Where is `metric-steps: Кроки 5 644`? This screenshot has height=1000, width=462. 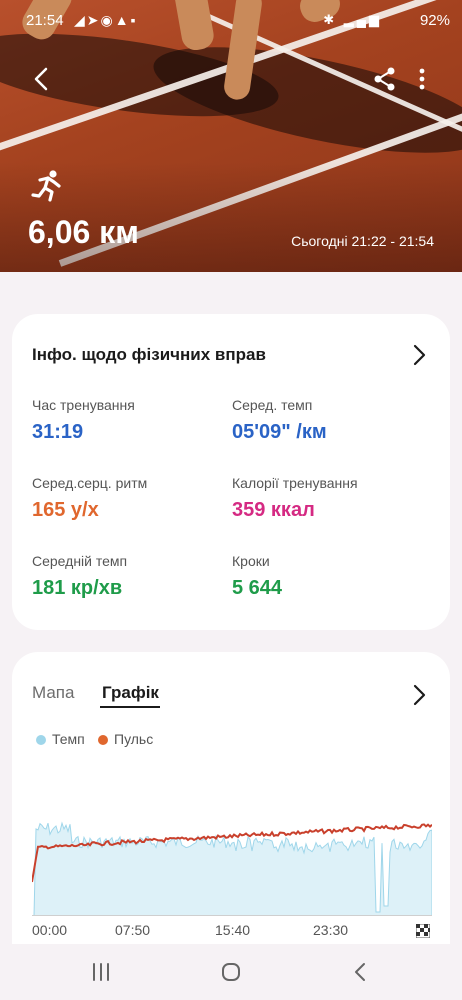 metric-steps: Кроки 5 644 is located at coordinates (327, 576).